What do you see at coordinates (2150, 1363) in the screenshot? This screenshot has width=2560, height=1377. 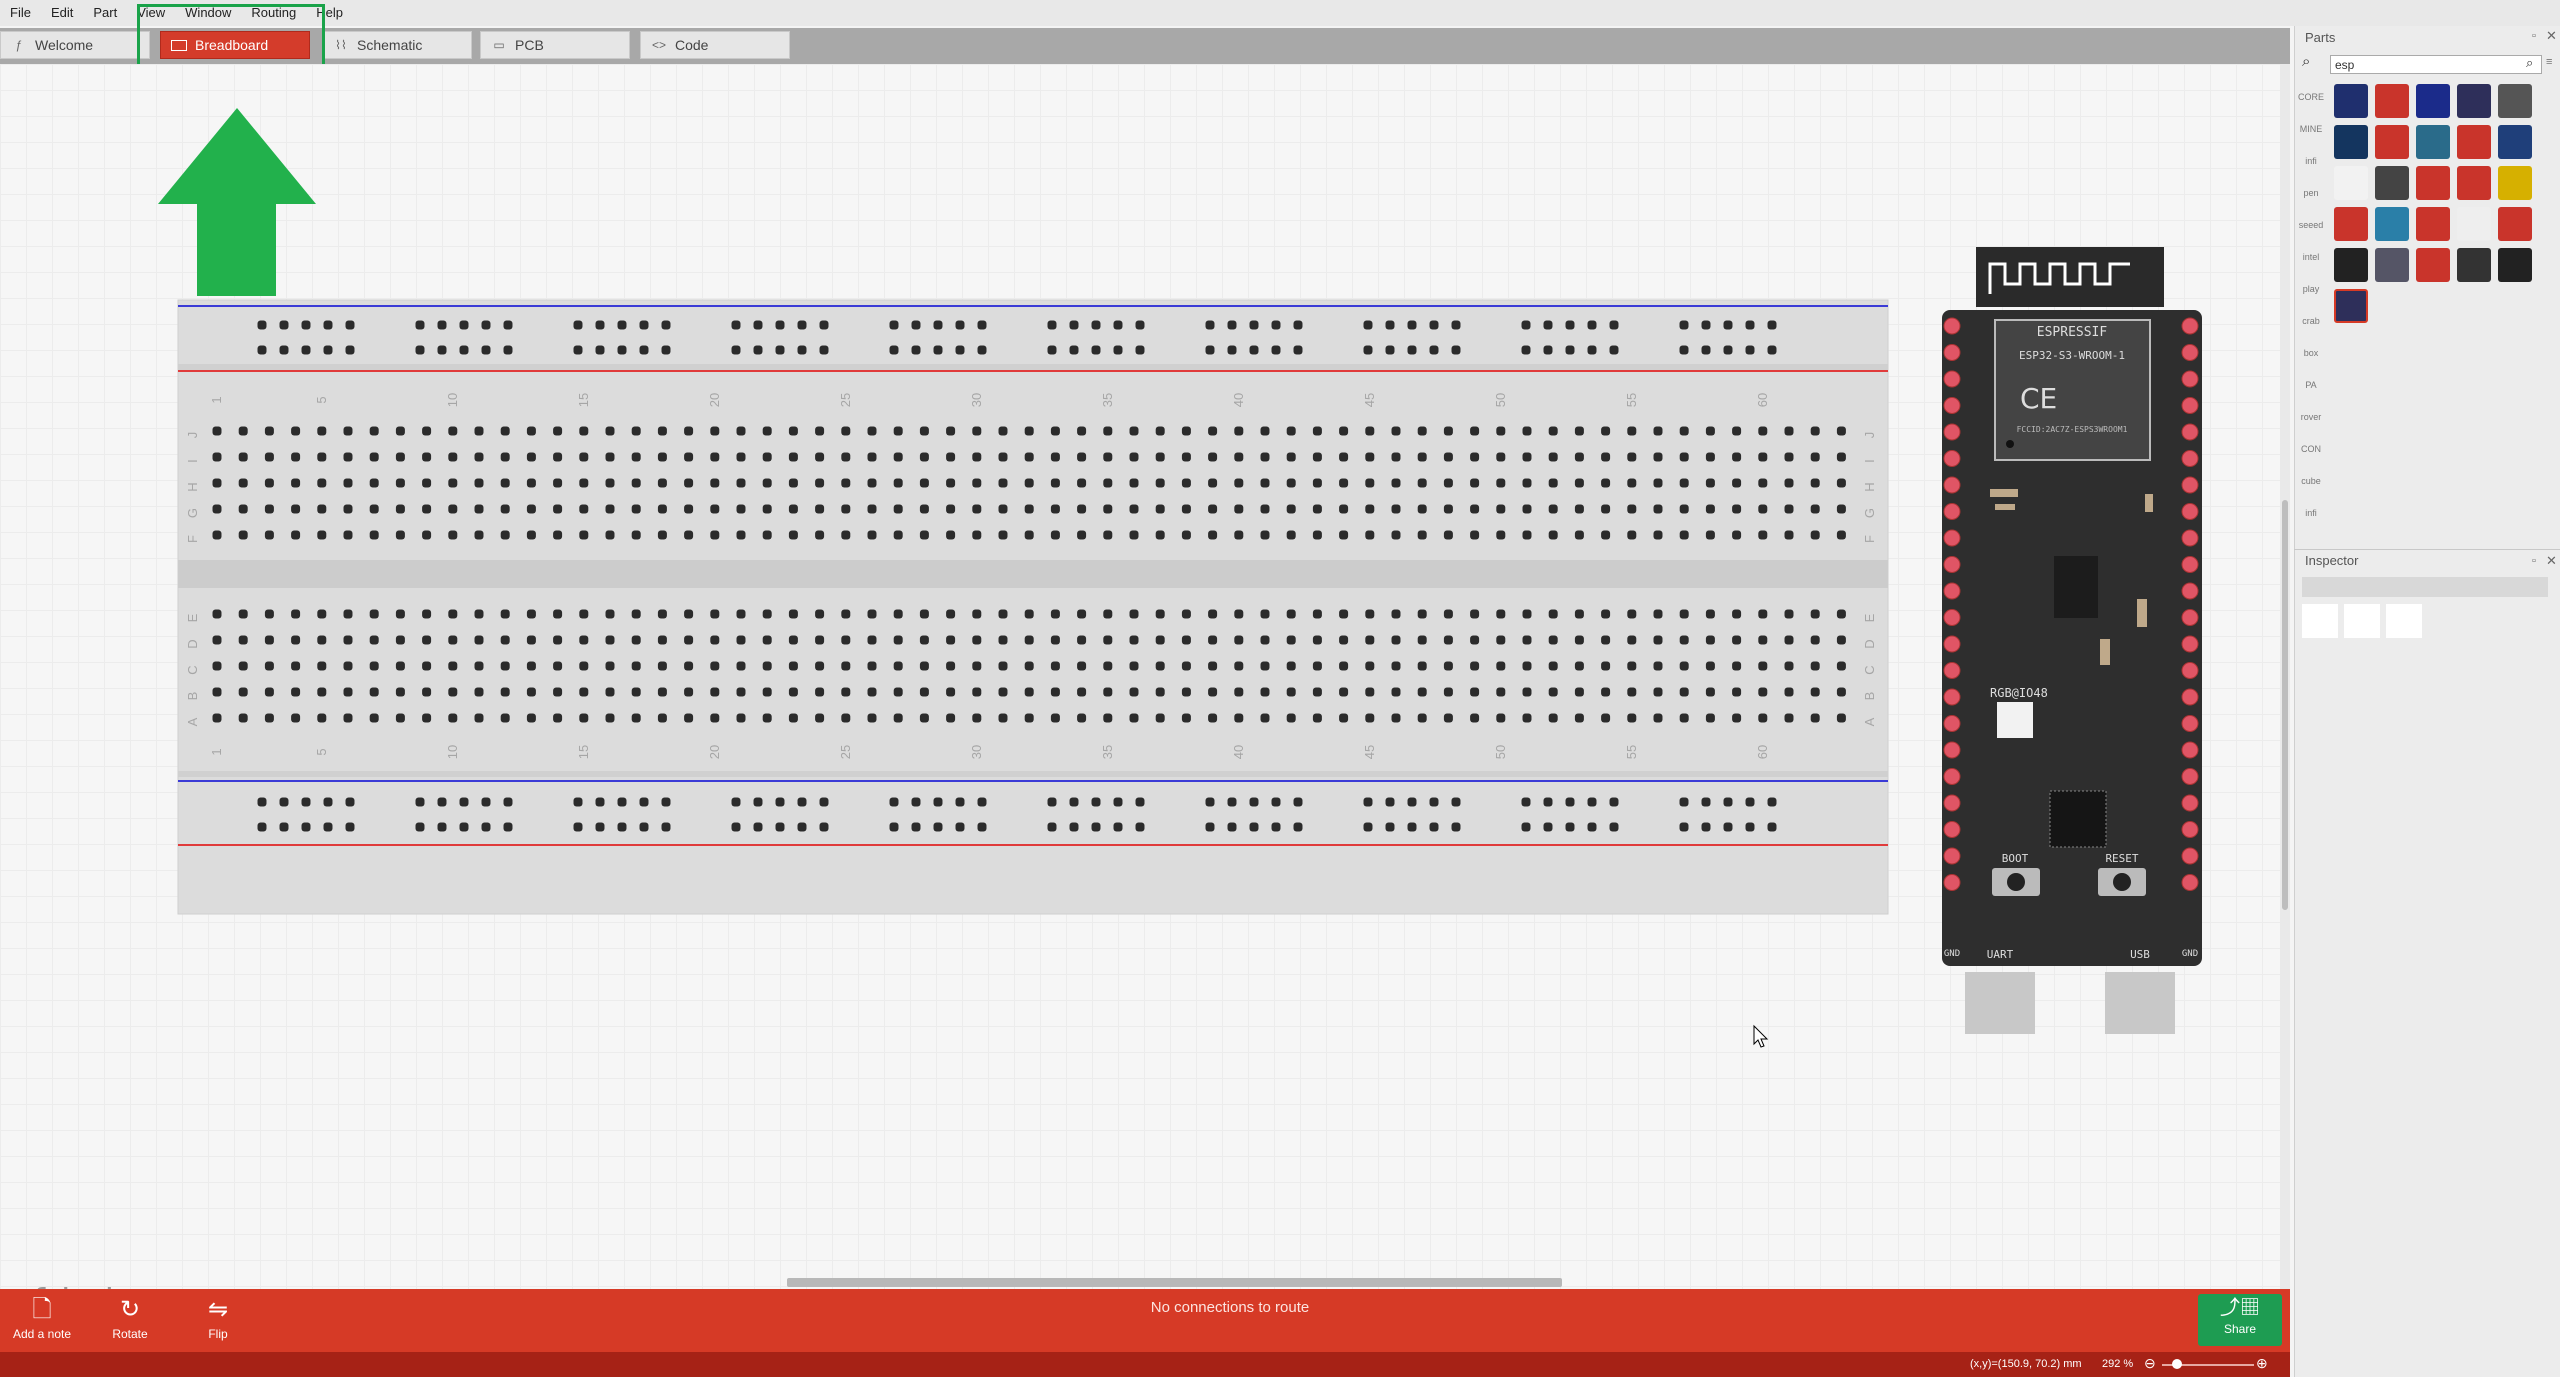 I see `zoom-out-icon: ⊖` at bounding box center [2150, 1363].